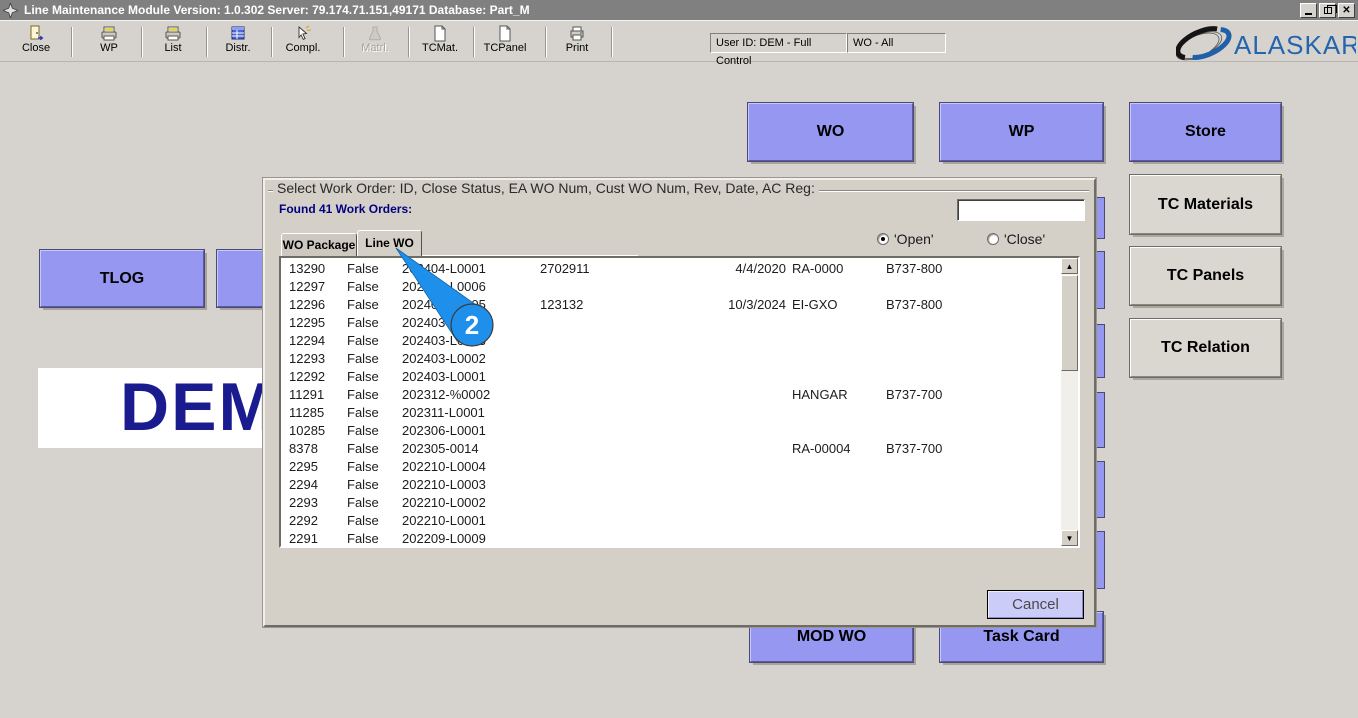 The height and width of the screenshot is (718, 1358). What do you see at coordinates (1069, 266) in the screenshot?
I see `scroll-up-icon` at bounding box center [1069, 266].